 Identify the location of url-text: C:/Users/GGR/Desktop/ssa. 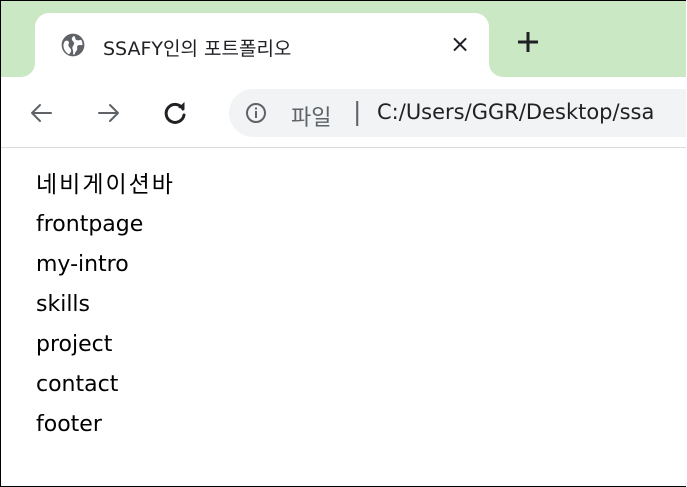
(515, 112).